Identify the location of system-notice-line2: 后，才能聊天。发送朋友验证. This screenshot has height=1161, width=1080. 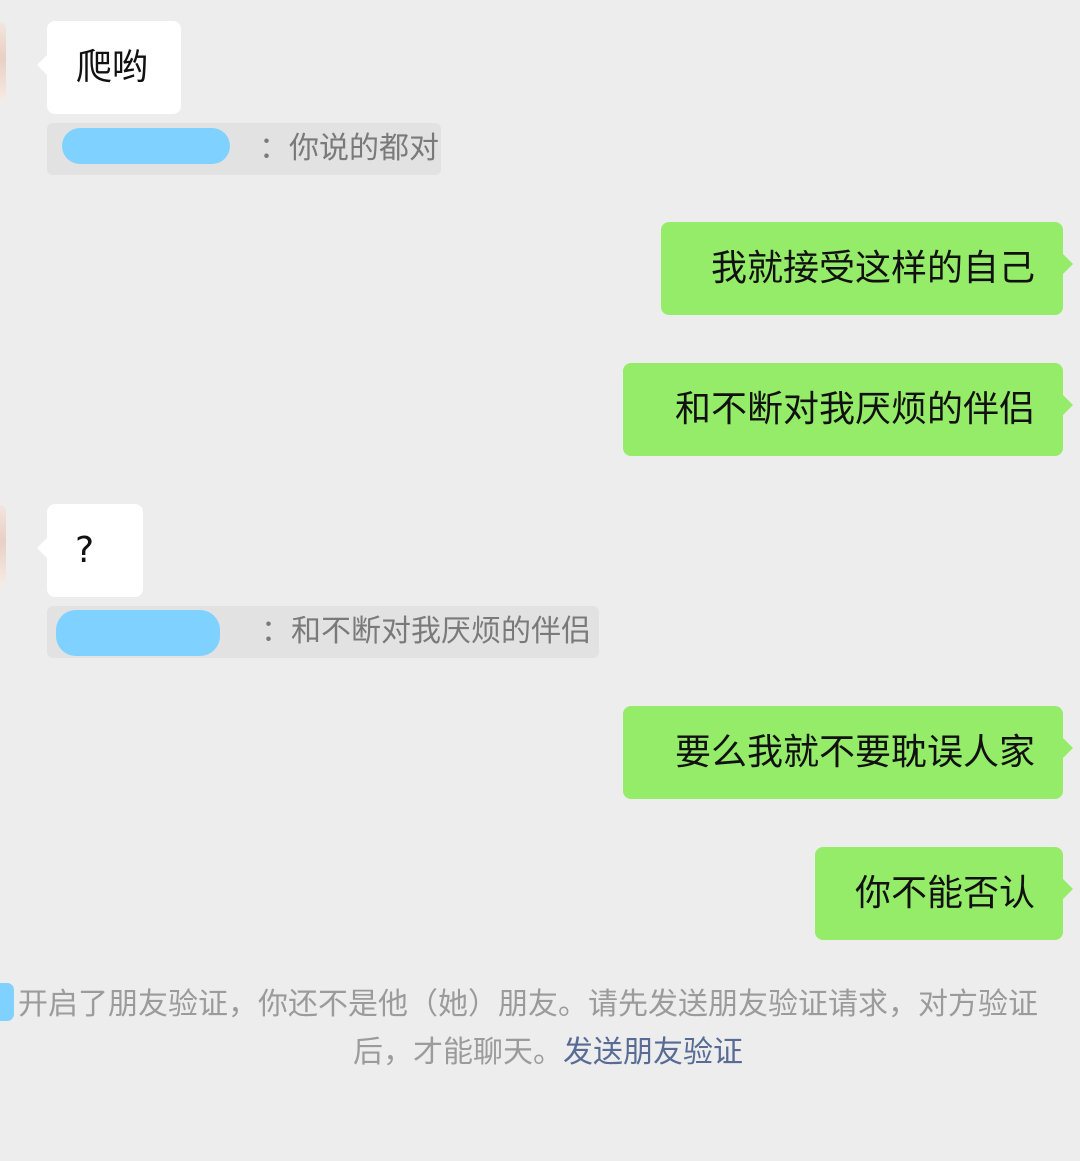
(548, 1053).